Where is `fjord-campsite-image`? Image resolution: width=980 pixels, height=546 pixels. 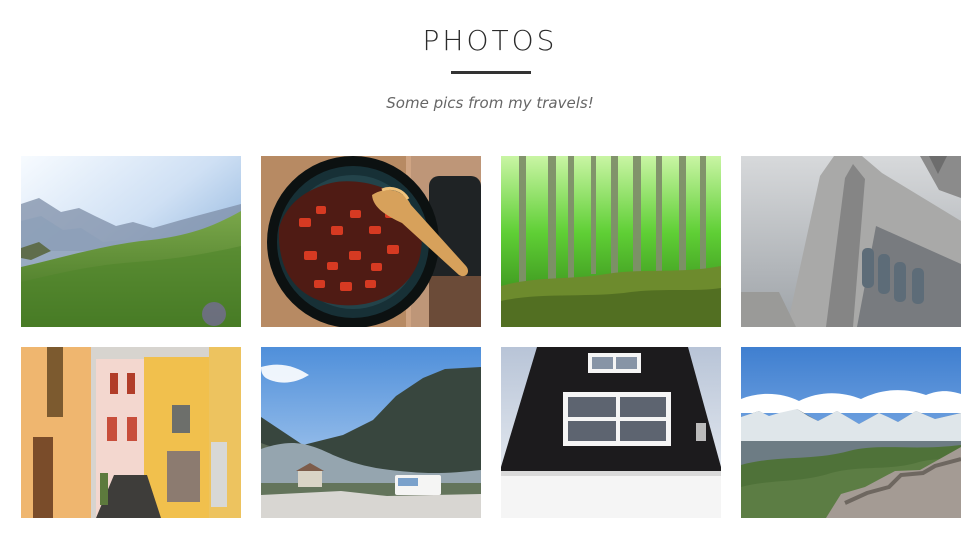
fjord-campsite-image is located at coordinates (371, 432).